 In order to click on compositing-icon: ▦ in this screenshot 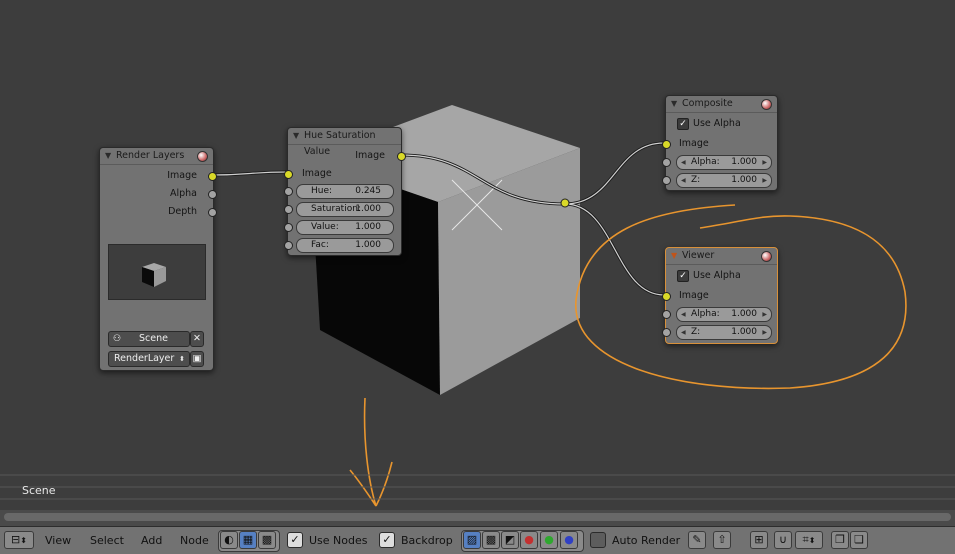, I will do `click(248, 539)`.